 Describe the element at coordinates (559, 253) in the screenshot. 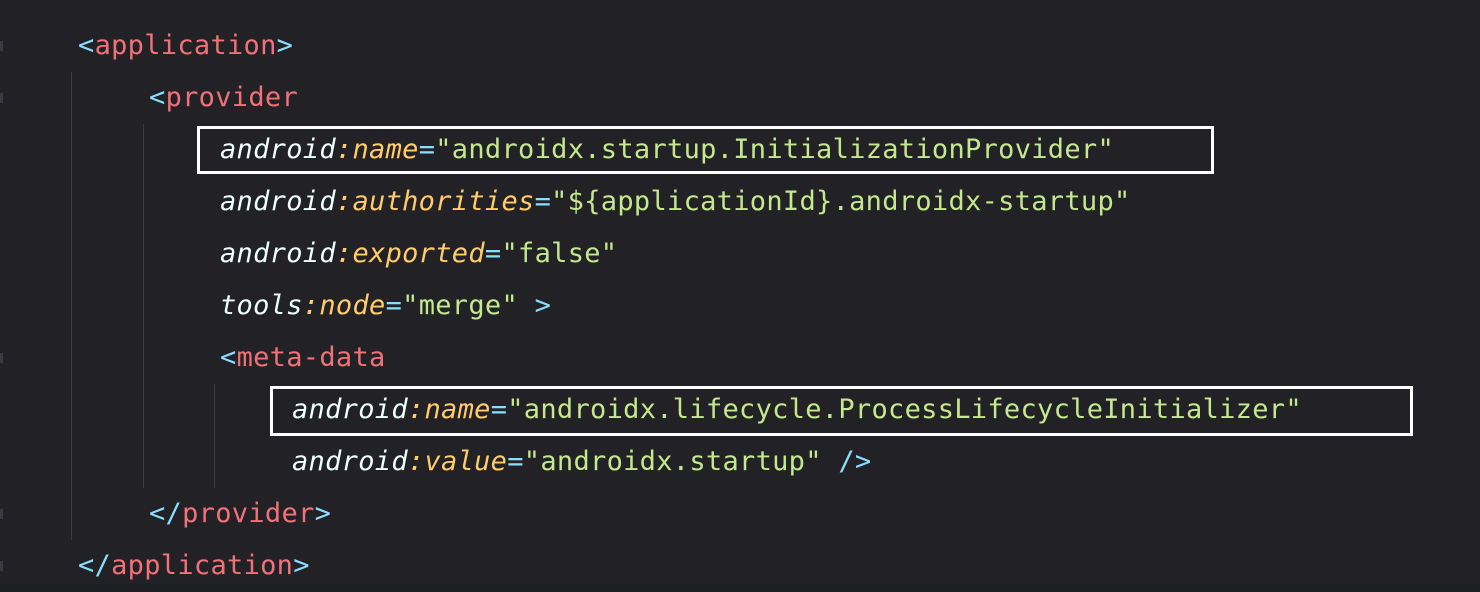

I see `token-attribute-value: "false"` at that location.